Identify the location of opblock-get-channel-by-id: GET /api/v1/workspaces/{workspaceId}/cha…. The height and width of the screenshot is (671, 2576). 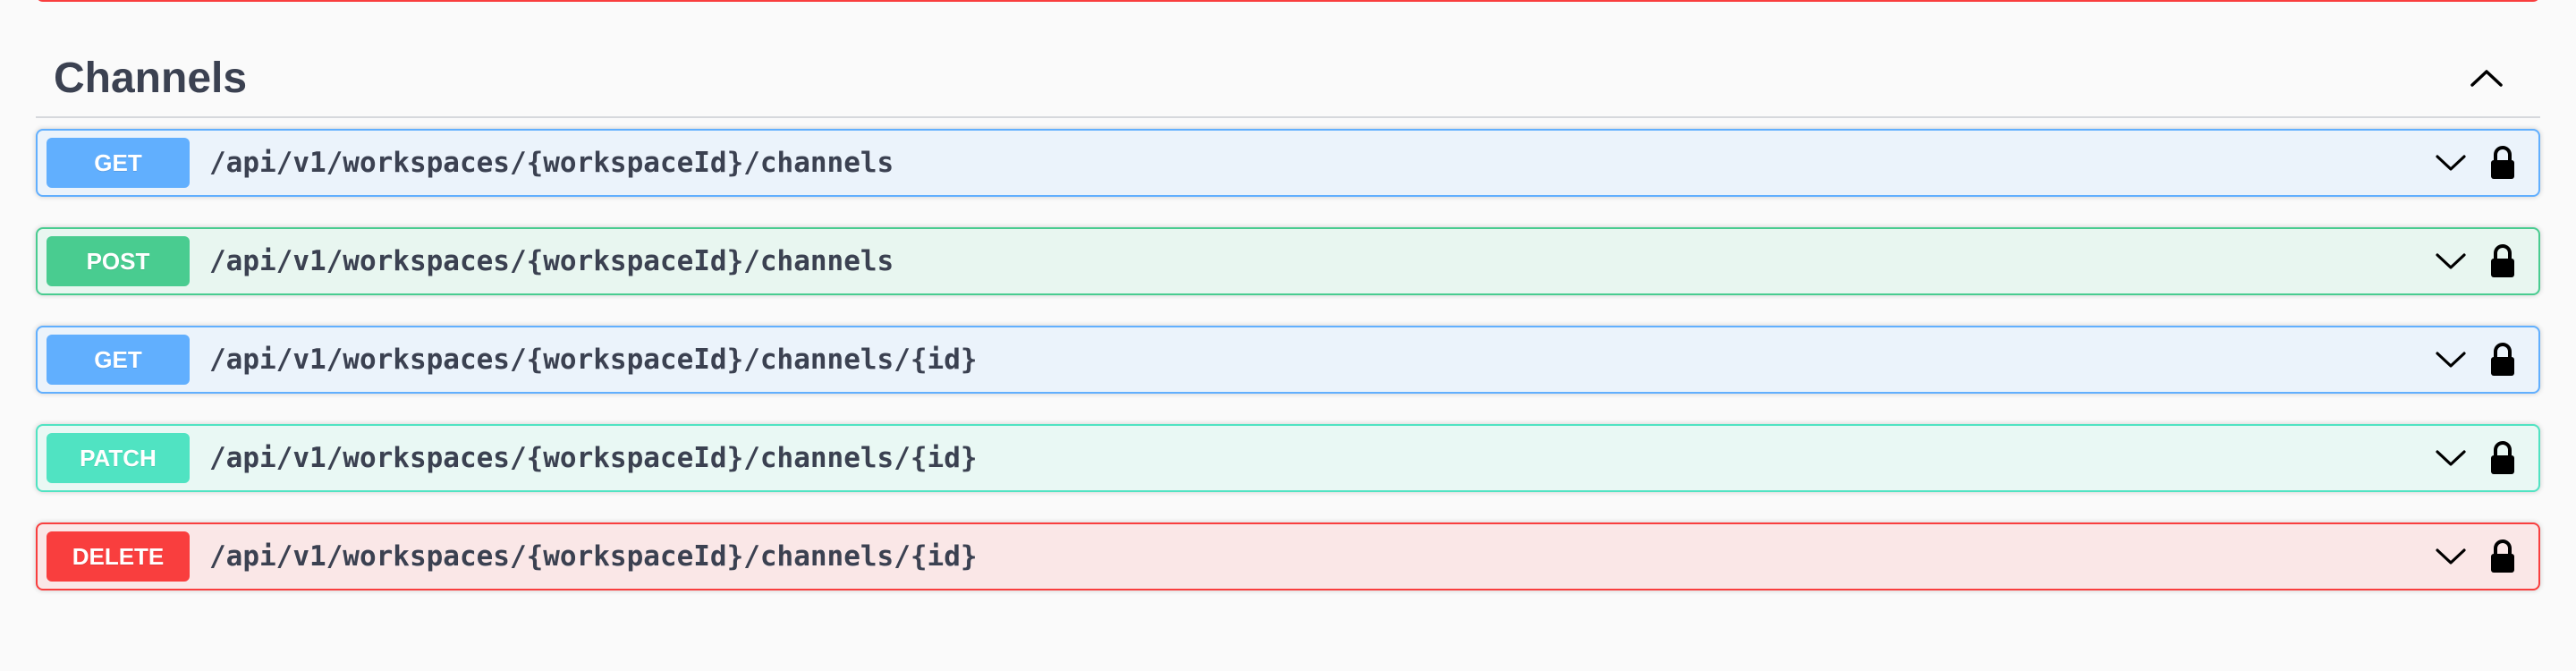
(1288, 360).